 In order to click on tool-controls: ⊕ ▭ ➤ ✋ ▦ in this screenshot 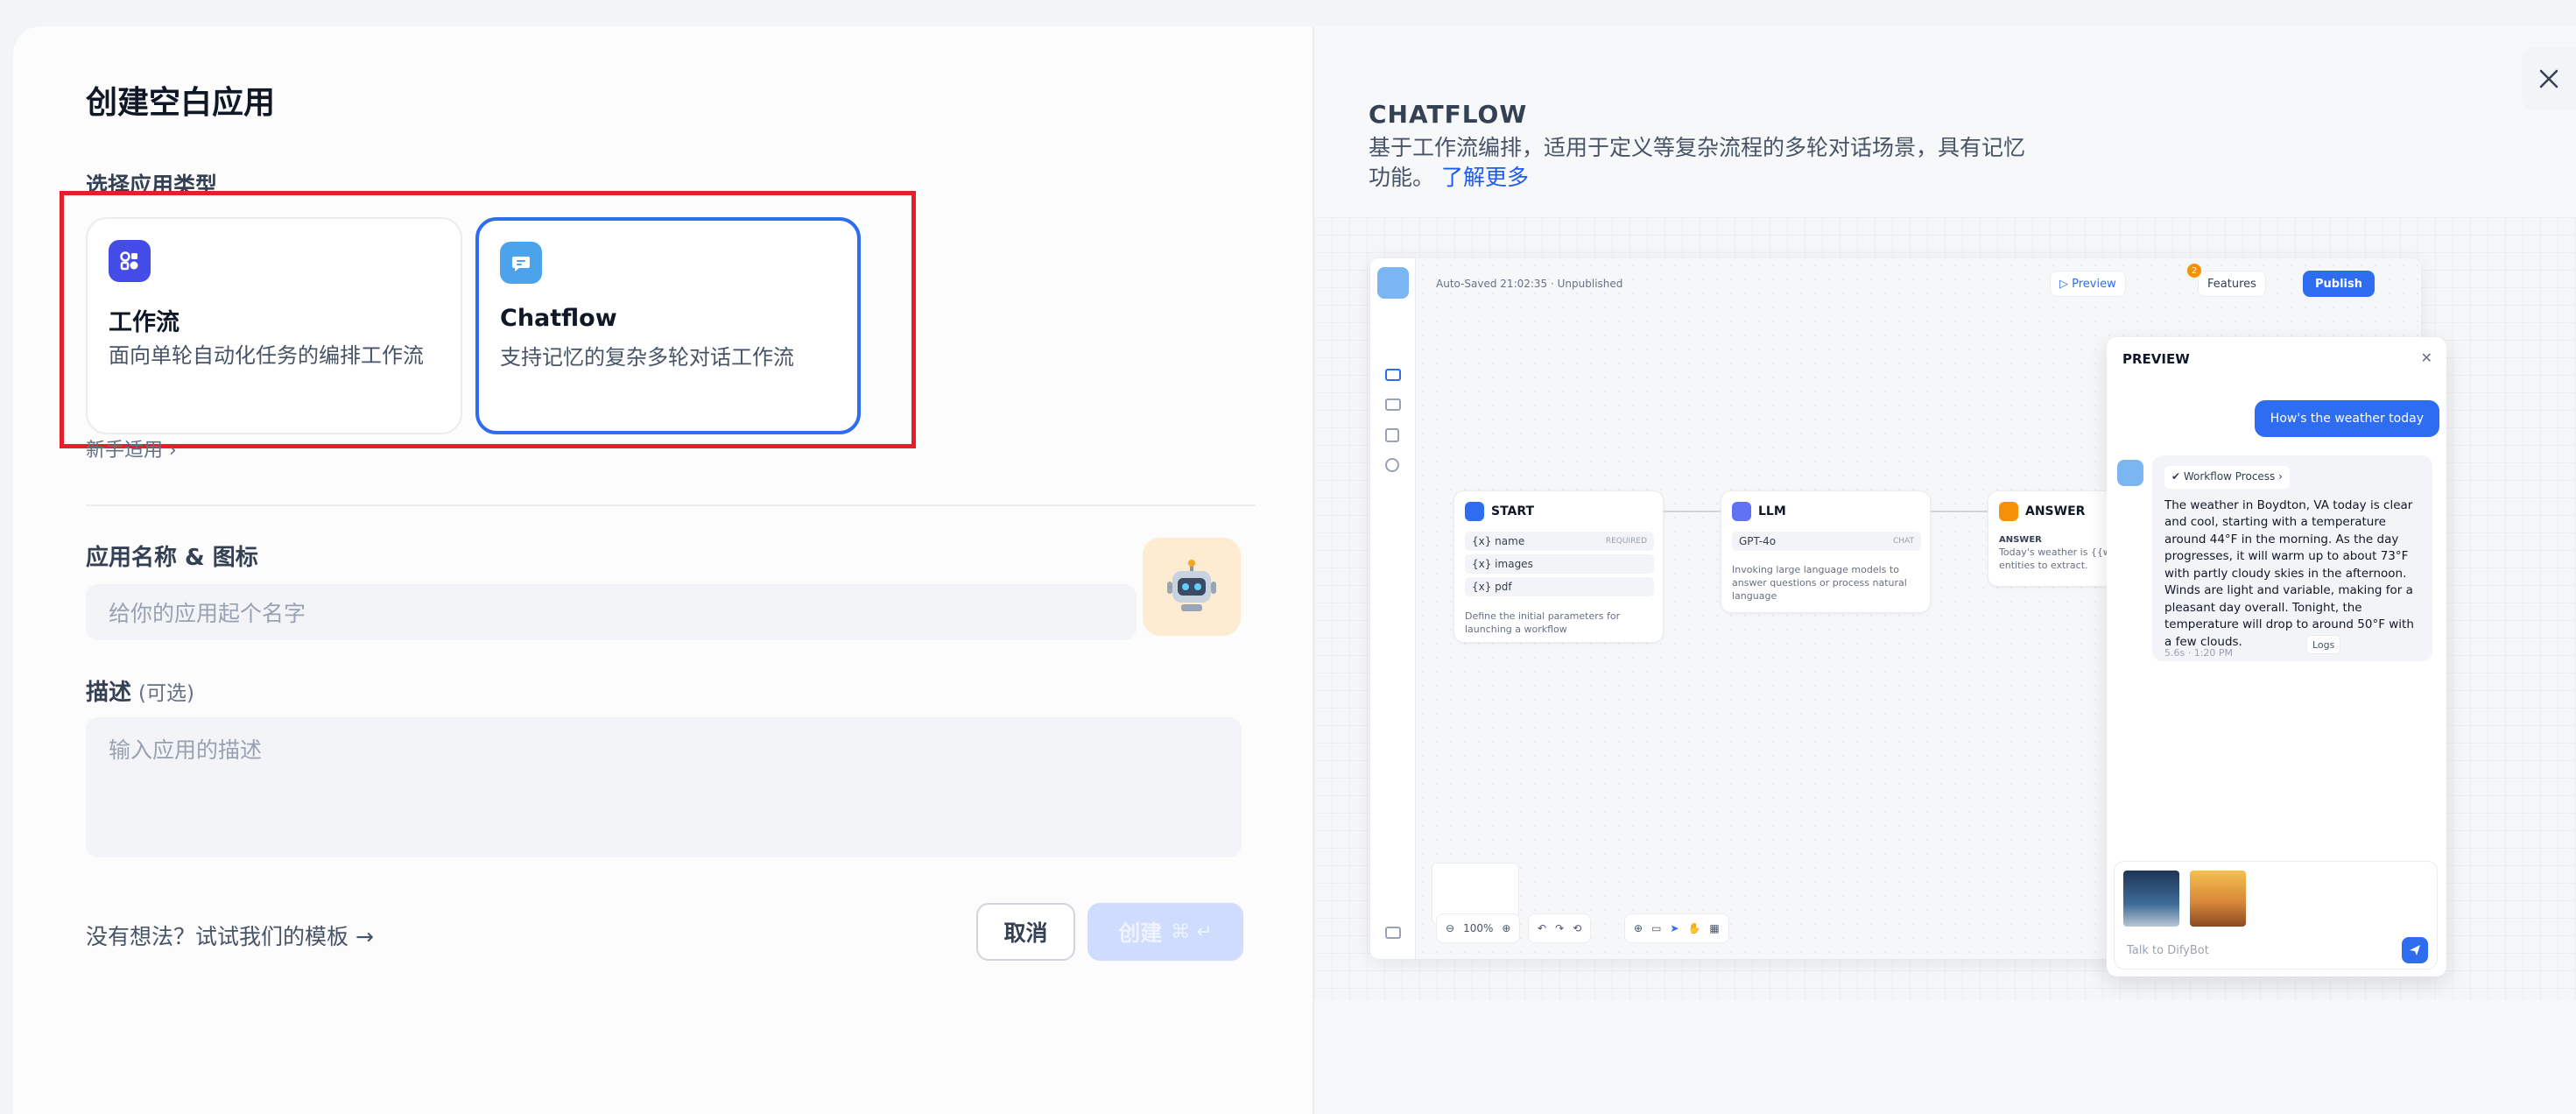, I will do `click(1676, 928)`.